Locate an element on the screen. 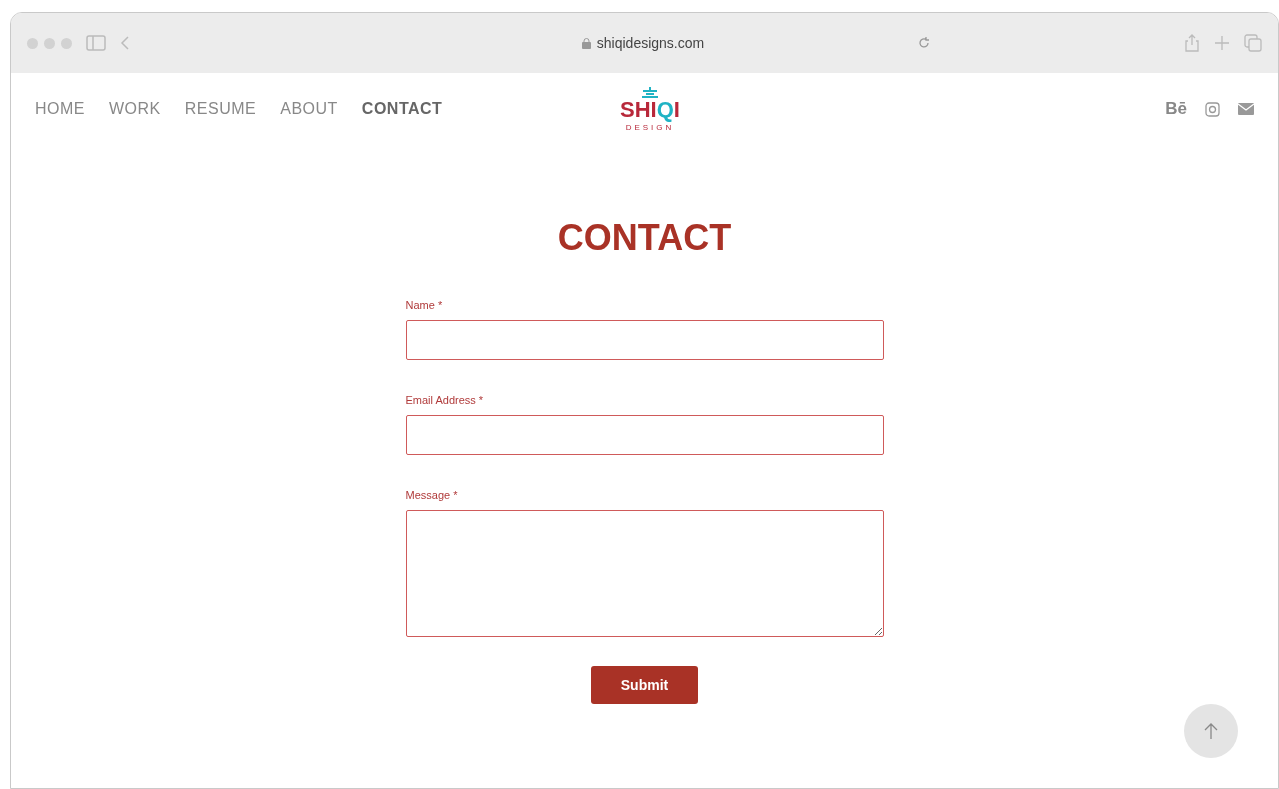 This screenshot has height=789, width=1279. field-label: Email Address * is located at coordinates (445, 400).